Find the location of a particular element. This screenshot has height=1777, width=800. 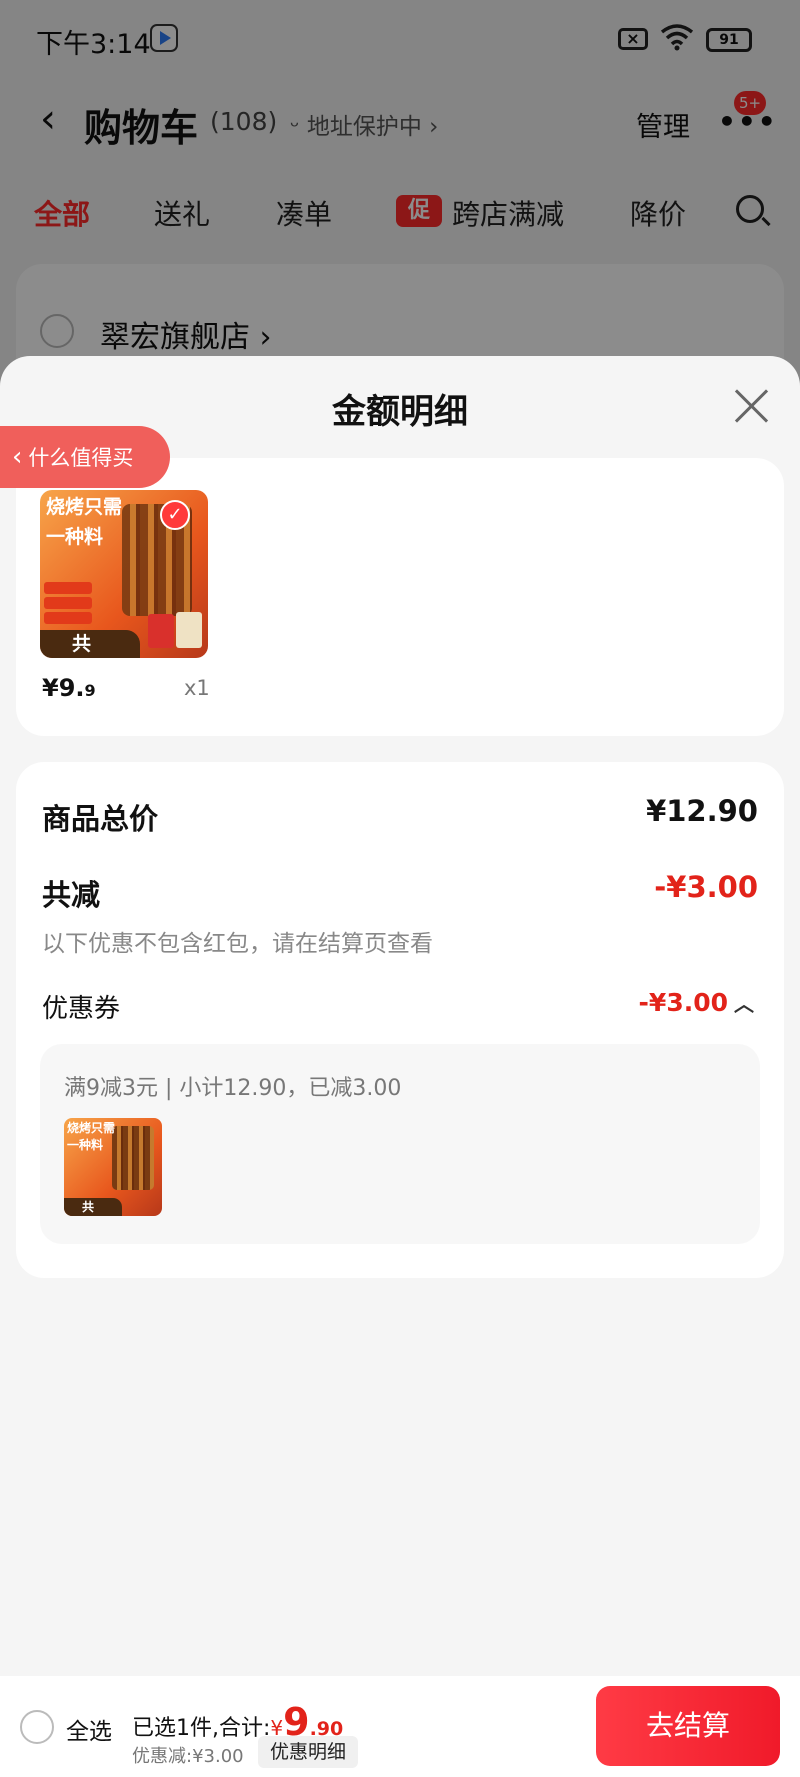

checkout-bar: 全选 已选1件,合计:¥9.90 优惠减:¥3.00 优惠明细 去结算 is located at coordinates (400, 1726).